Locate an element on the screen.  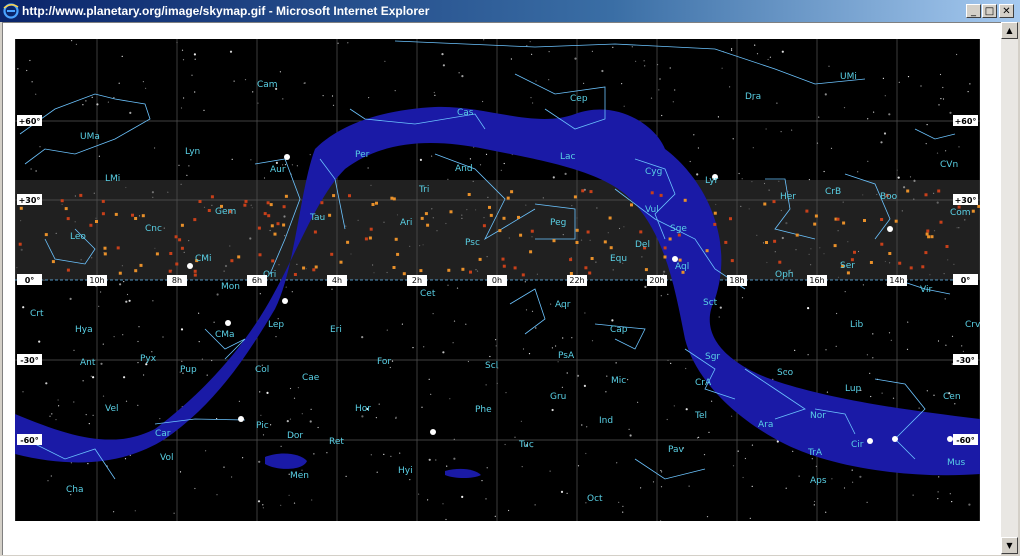
constellation-label-cae: Cae is located at coordinates (311, 378).